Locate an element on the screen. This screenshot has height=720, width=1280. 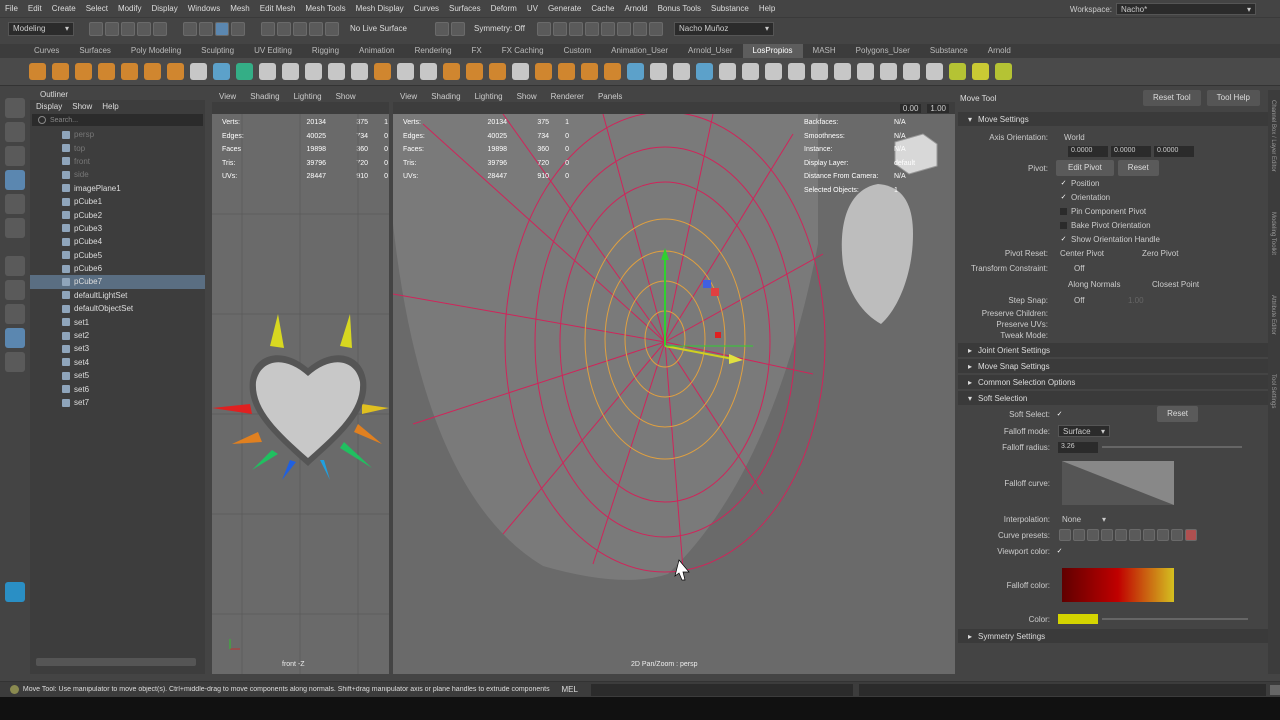
shelf-tab-animation: Animation is located at coordinates (377, 51).